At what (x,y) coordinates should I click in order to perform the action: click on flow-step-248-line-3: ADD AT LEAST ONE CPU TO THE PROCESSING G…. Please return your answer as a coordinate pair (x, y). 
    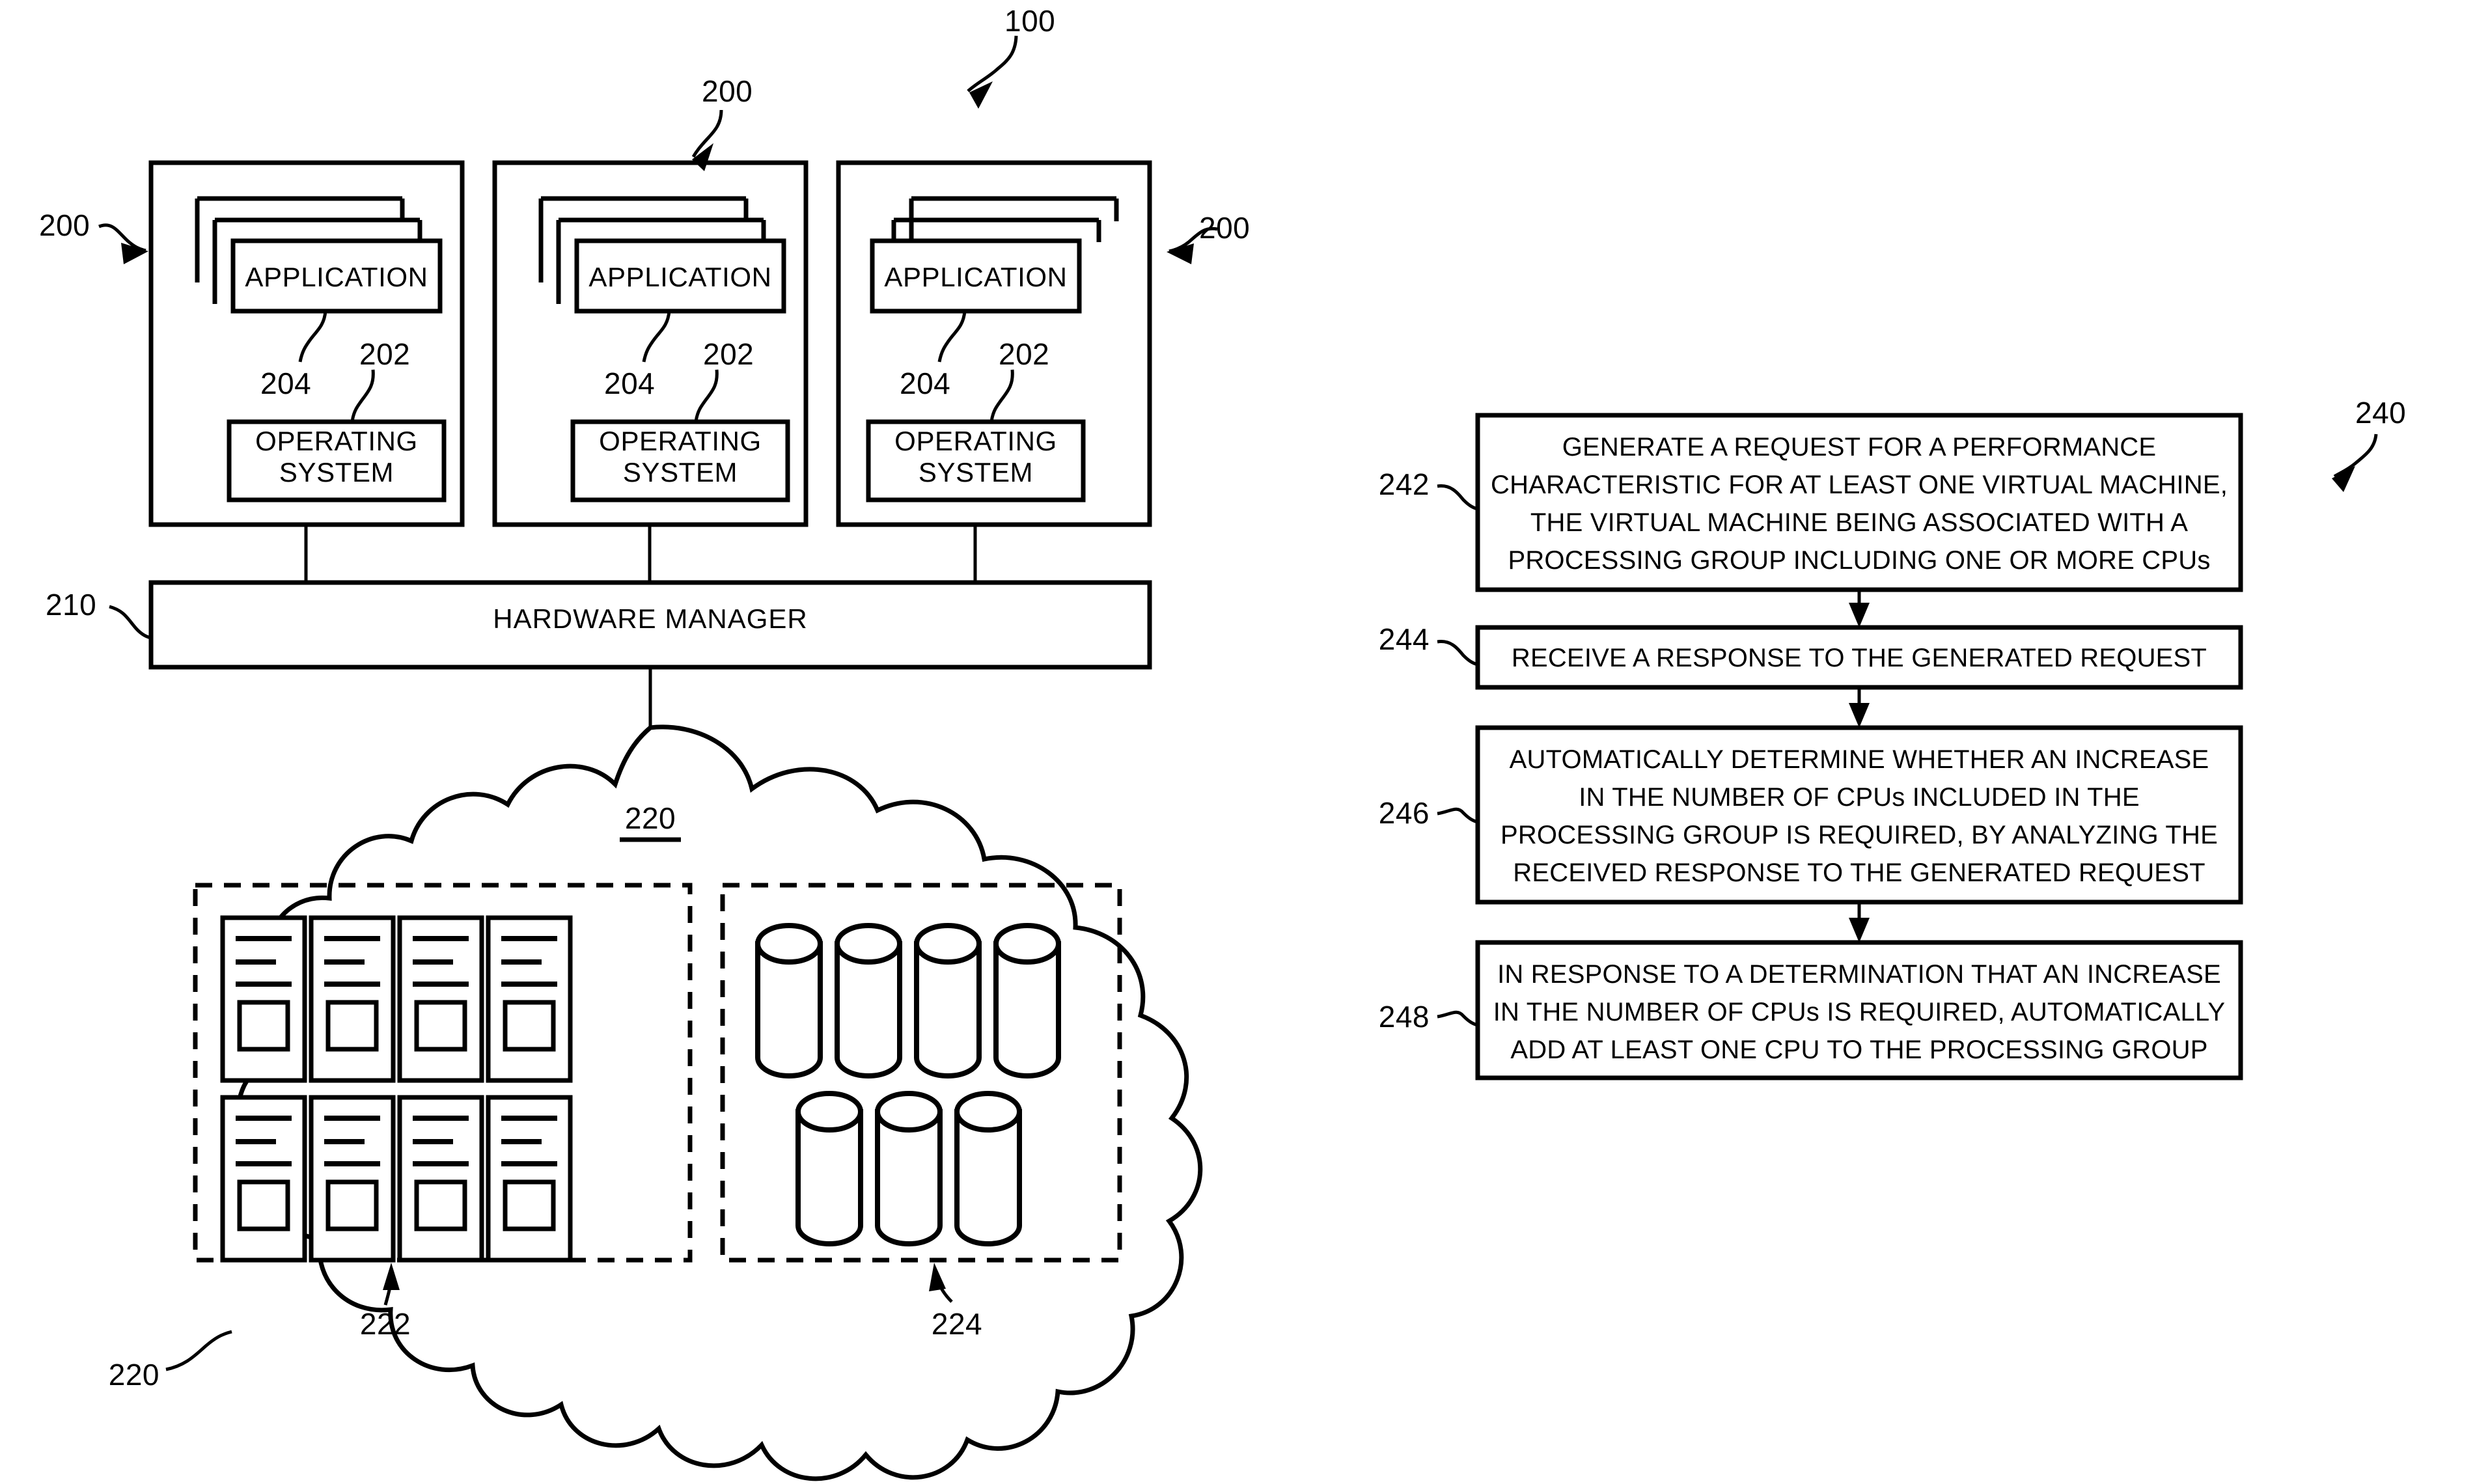
    Looking at the image, I should click on (1858, 1050).